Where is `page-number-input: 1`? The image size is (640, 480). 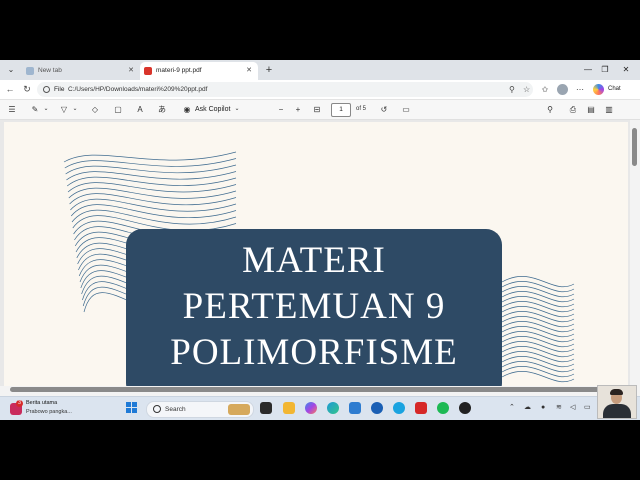 page-number-input: 1 is located at coordinates (341, 110).